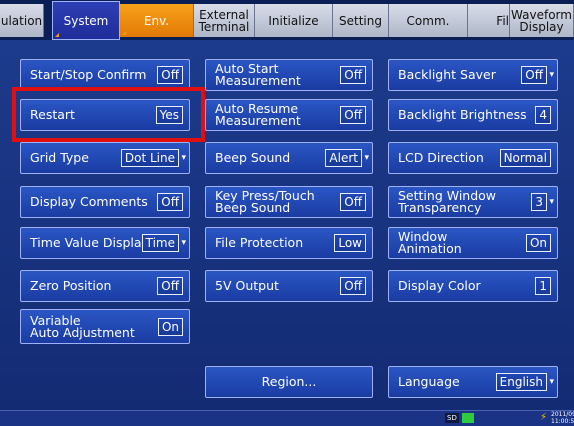  I want to click on beep-sound-select: Beep Sound Alert ▾, so click(289, 158).